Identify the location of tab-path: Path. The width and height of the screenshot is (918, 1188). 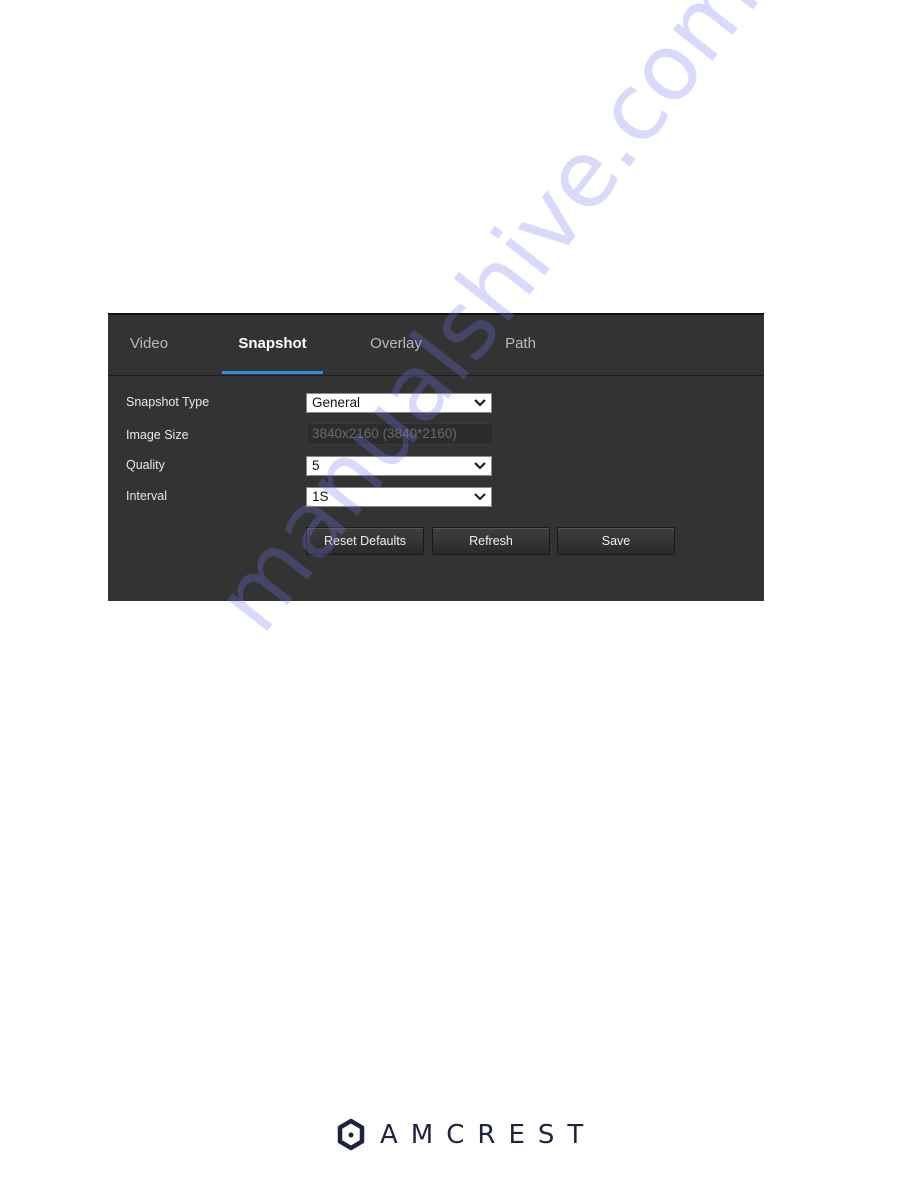
(520, 345).